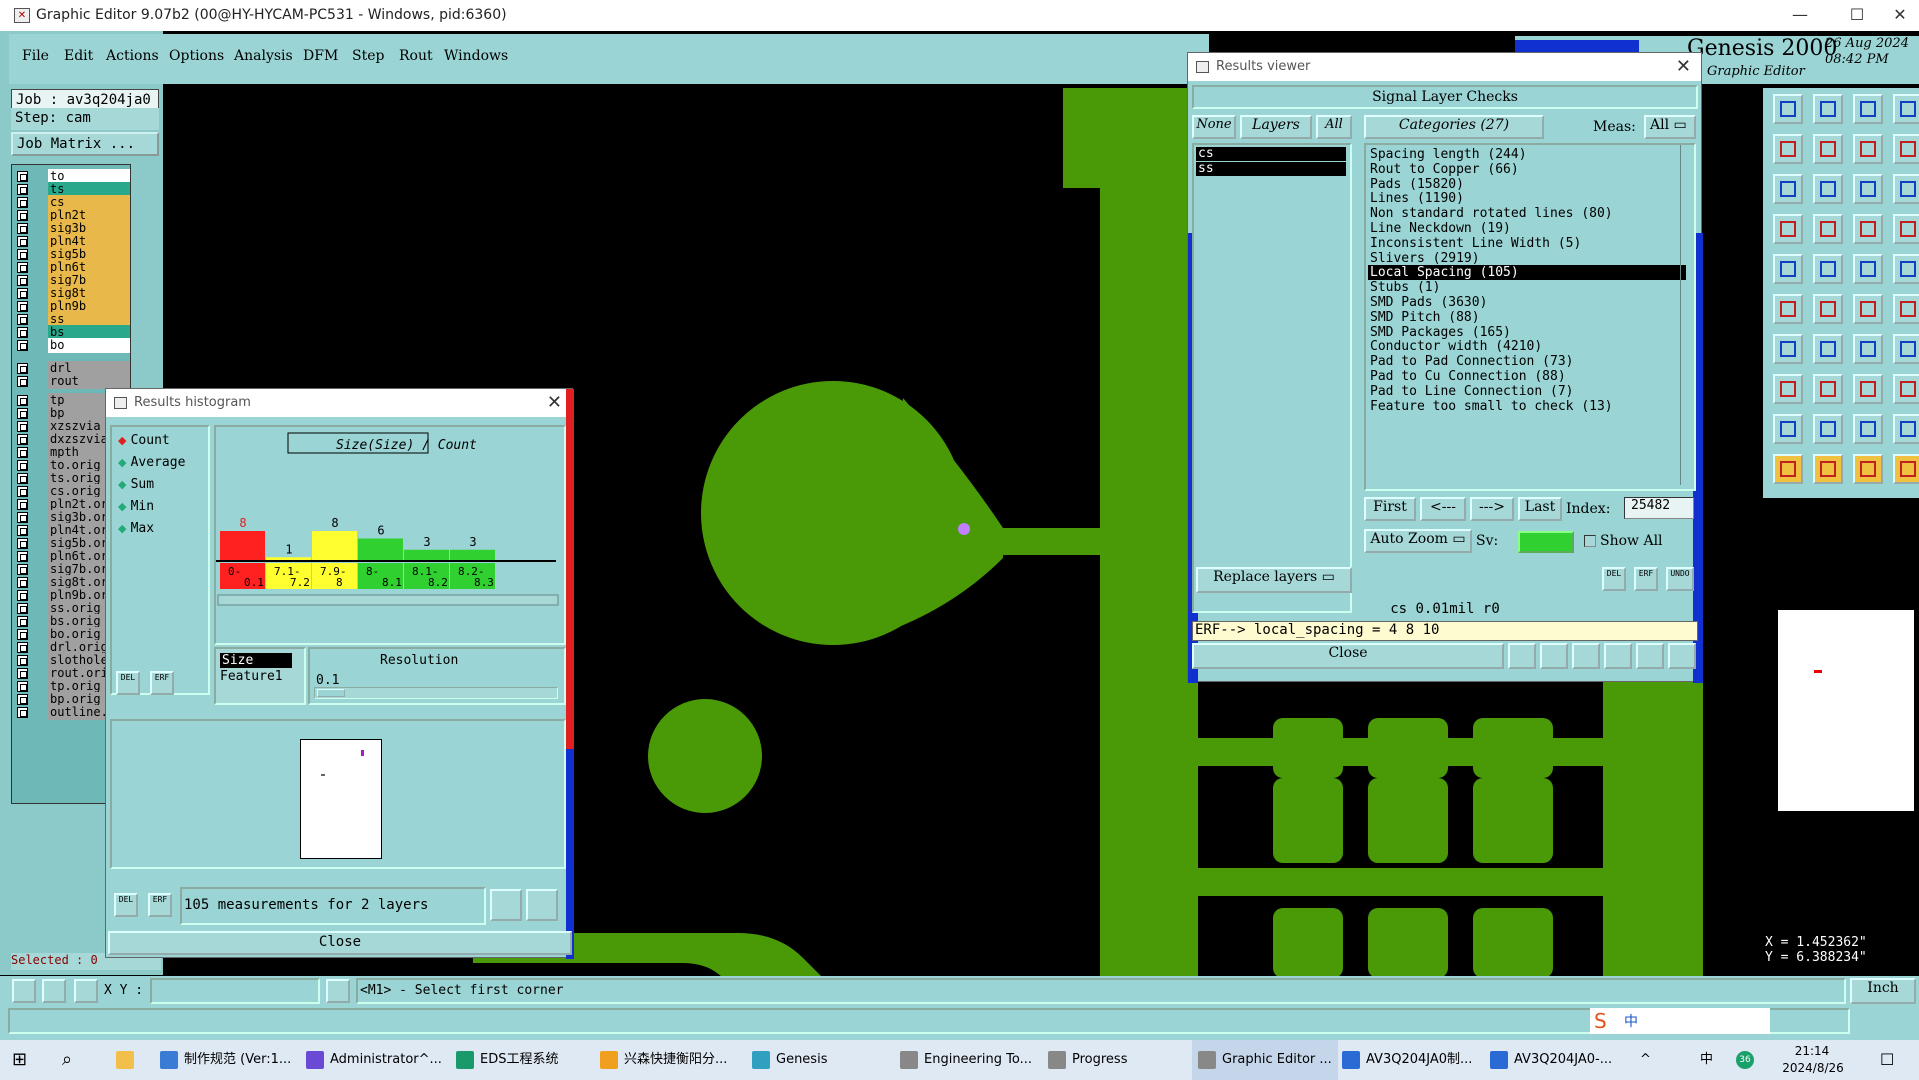 This screenshot has width=1919, height=1080. Describe the element at coordinates (1828, 269) in the screenshot. I see `edit-icon` at that location.